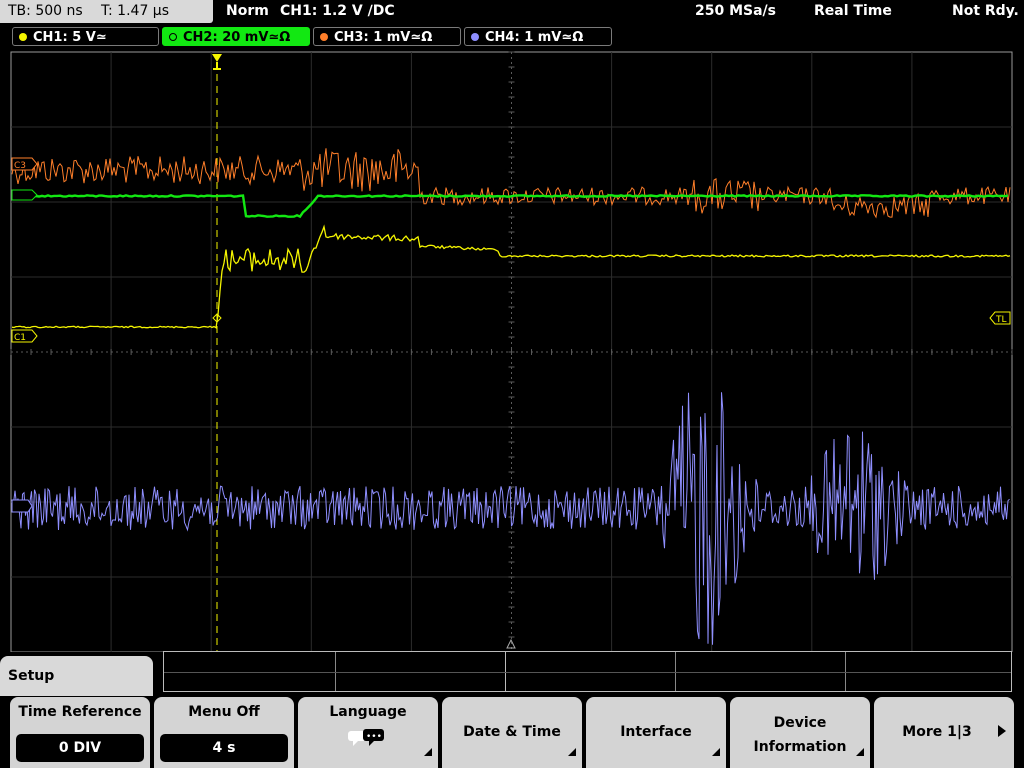 The width and height of the screenshot is (1024, 768). Describe the element at coordinates (20, 166) in the screenshot. I see `svg-text: C3` at that location.